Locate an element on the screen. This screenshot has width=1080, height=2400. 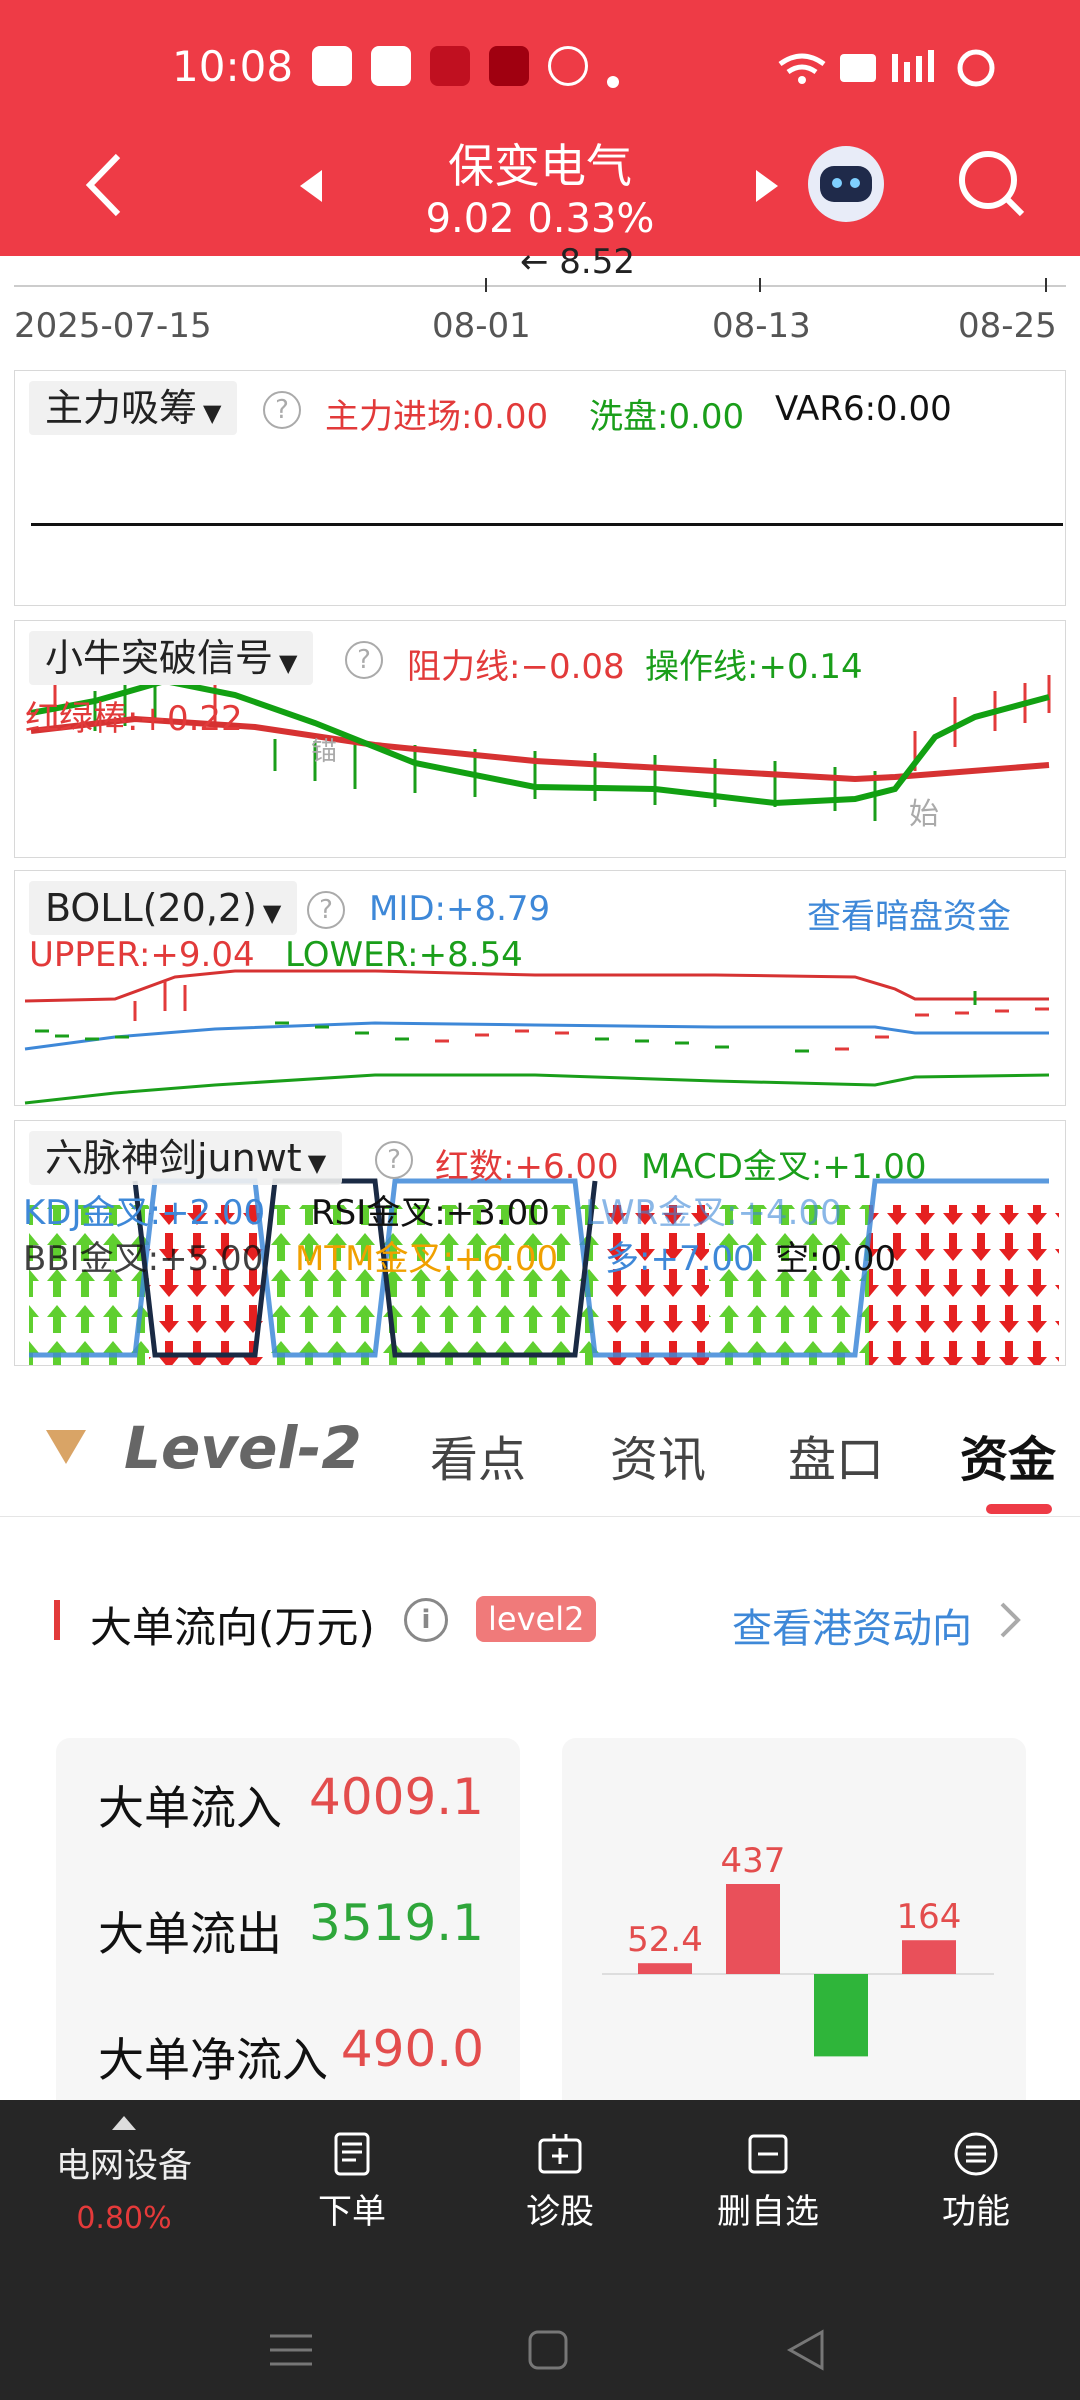
app-icons is located at coordinates (477, 68).